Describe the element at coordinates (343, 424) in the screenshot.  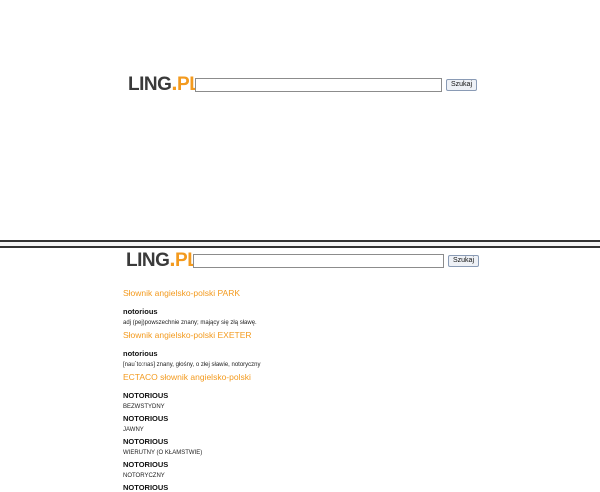
I see `dictionary-entry: NOTORIOUS JAWNY` at that location.